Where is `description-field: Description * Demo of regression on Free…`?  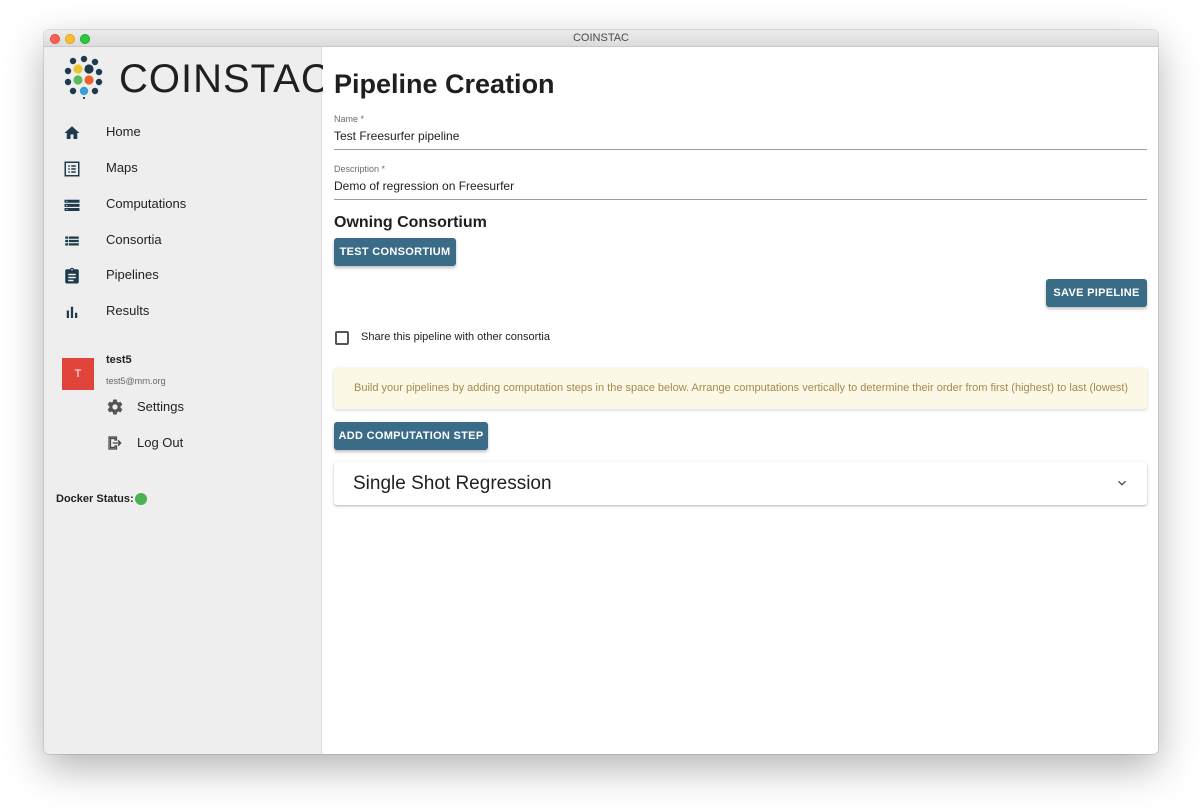
description-field: Description * Demo of regression on Free… is located at coordinates (740, 182).